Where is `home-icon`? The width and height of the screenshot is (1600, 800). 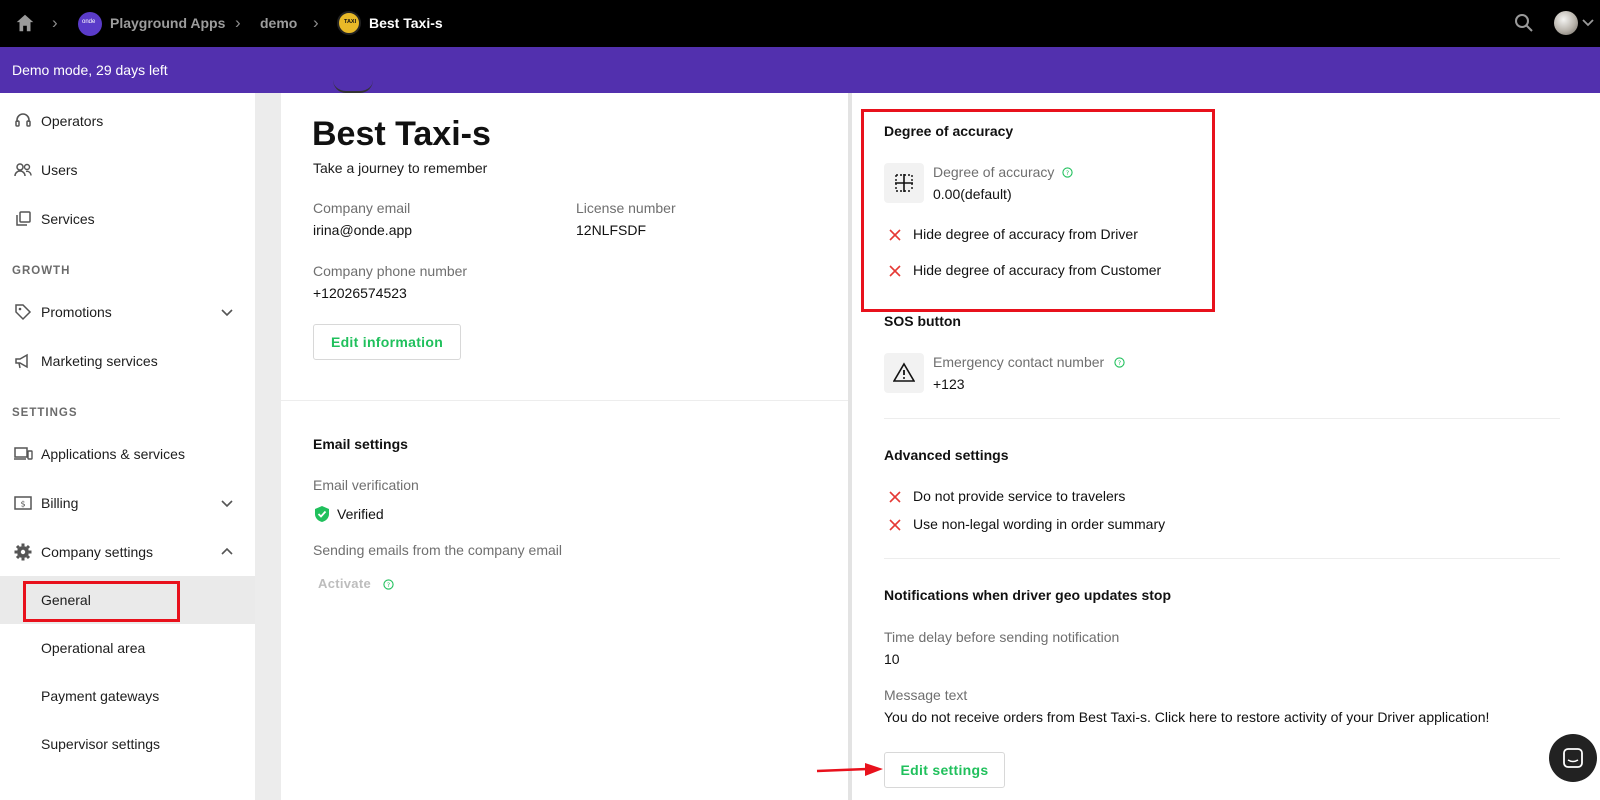 home-icon is located at coordinates (25, 23).